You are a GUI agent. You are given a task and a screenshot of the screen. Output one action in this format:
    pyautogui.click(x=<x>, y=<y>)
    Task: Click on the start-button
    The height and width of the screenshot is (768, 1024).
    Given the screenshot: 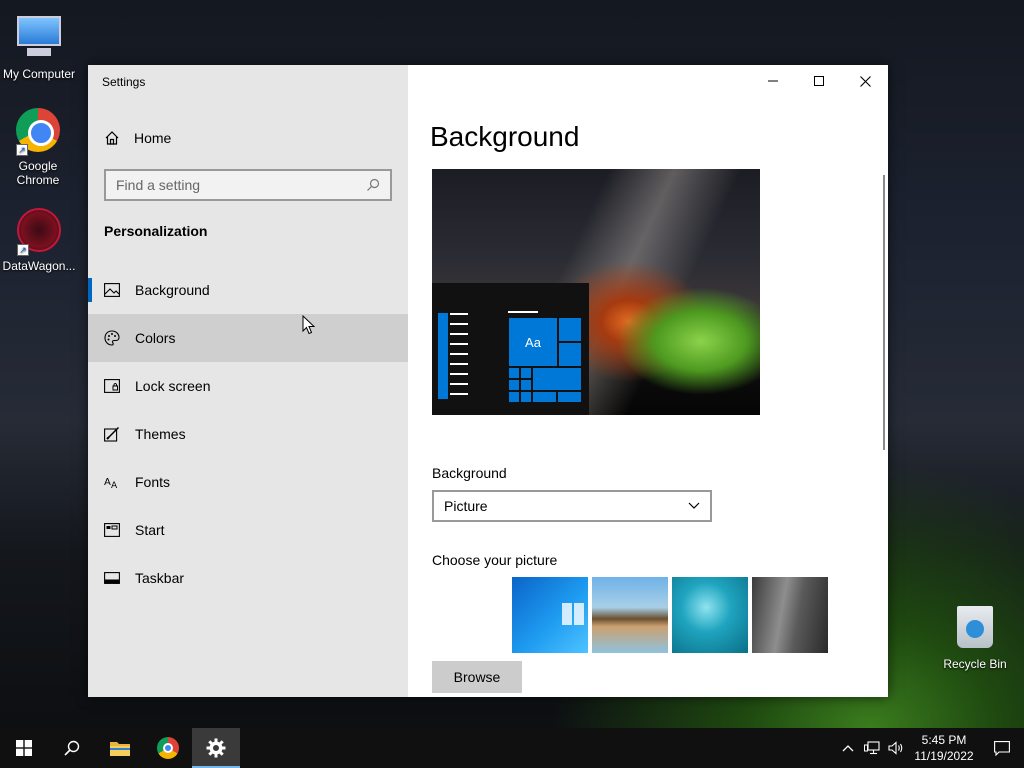 What is the action you would take?
    pyautogui.click(x=24, y=748)
    